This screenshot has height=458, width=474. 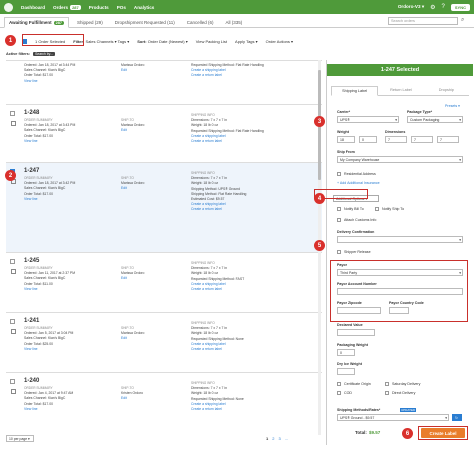 What do you see at coordinates (423, 21) in the screenshot?
I see `search-input: Search orders` at bounding box center [423, 21].